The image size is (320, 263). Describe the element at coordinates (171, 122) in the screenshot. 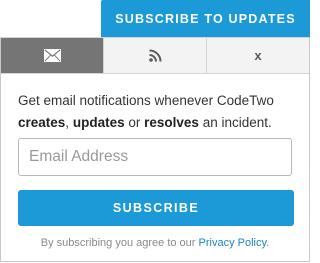

I see `description-resolves: resolves` at that location.